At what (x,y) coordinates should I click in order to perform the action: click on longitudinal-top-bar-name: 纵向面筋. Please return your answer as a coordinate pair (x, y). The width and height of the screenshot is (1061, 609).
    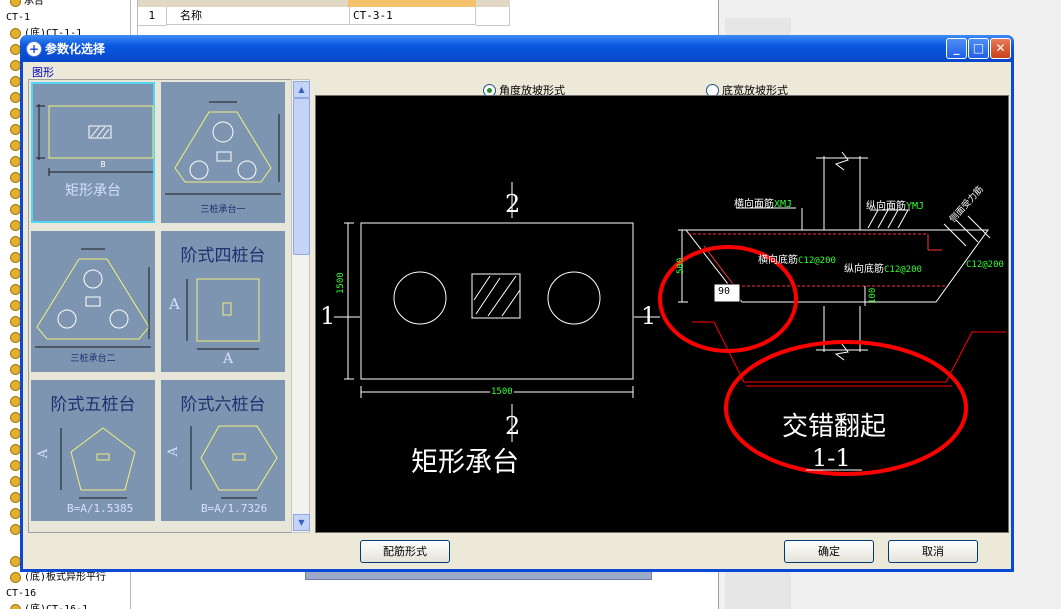
    Looking at the image, I should click on (886, 206).